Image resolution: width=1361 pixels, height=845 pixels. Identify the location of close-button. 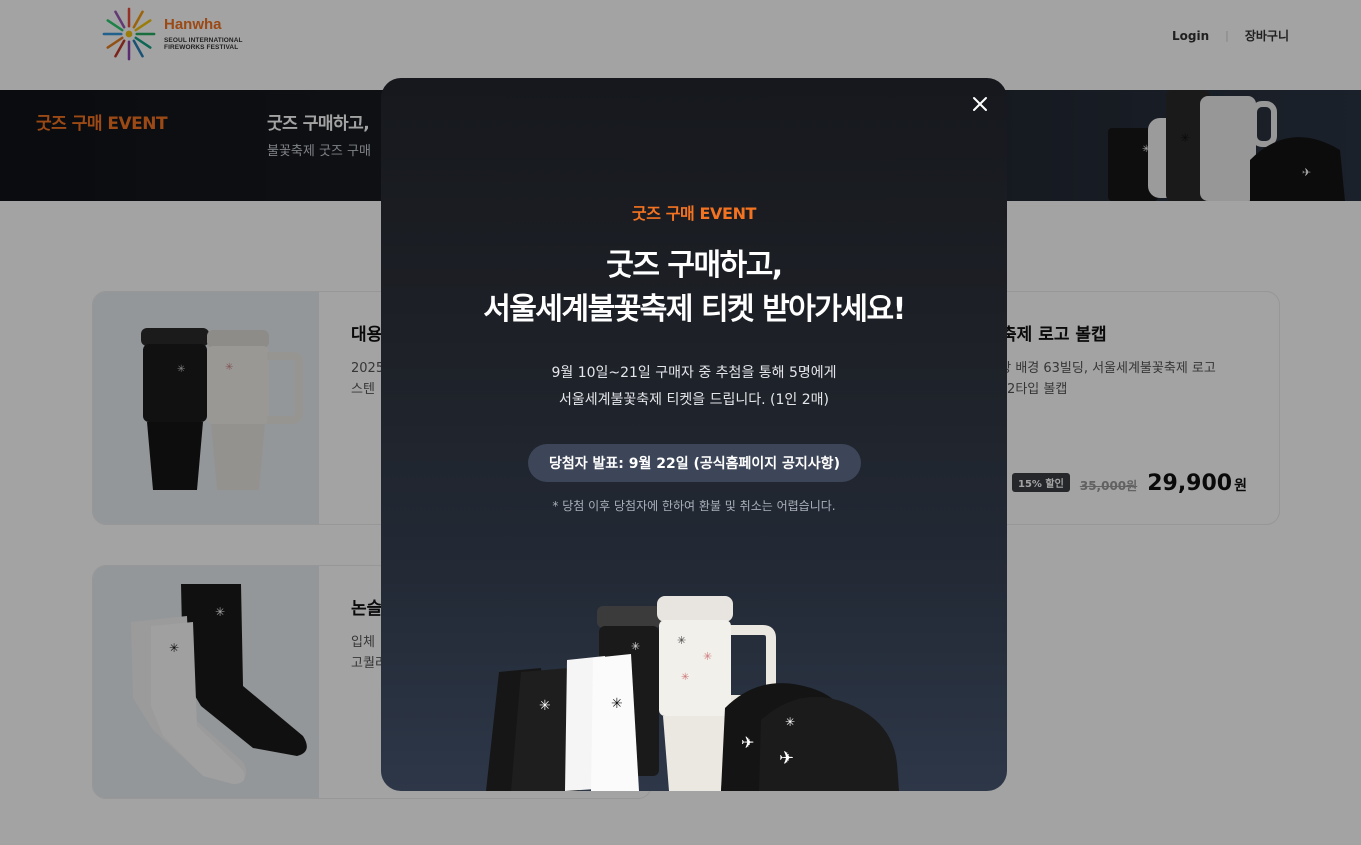
(980, 104).